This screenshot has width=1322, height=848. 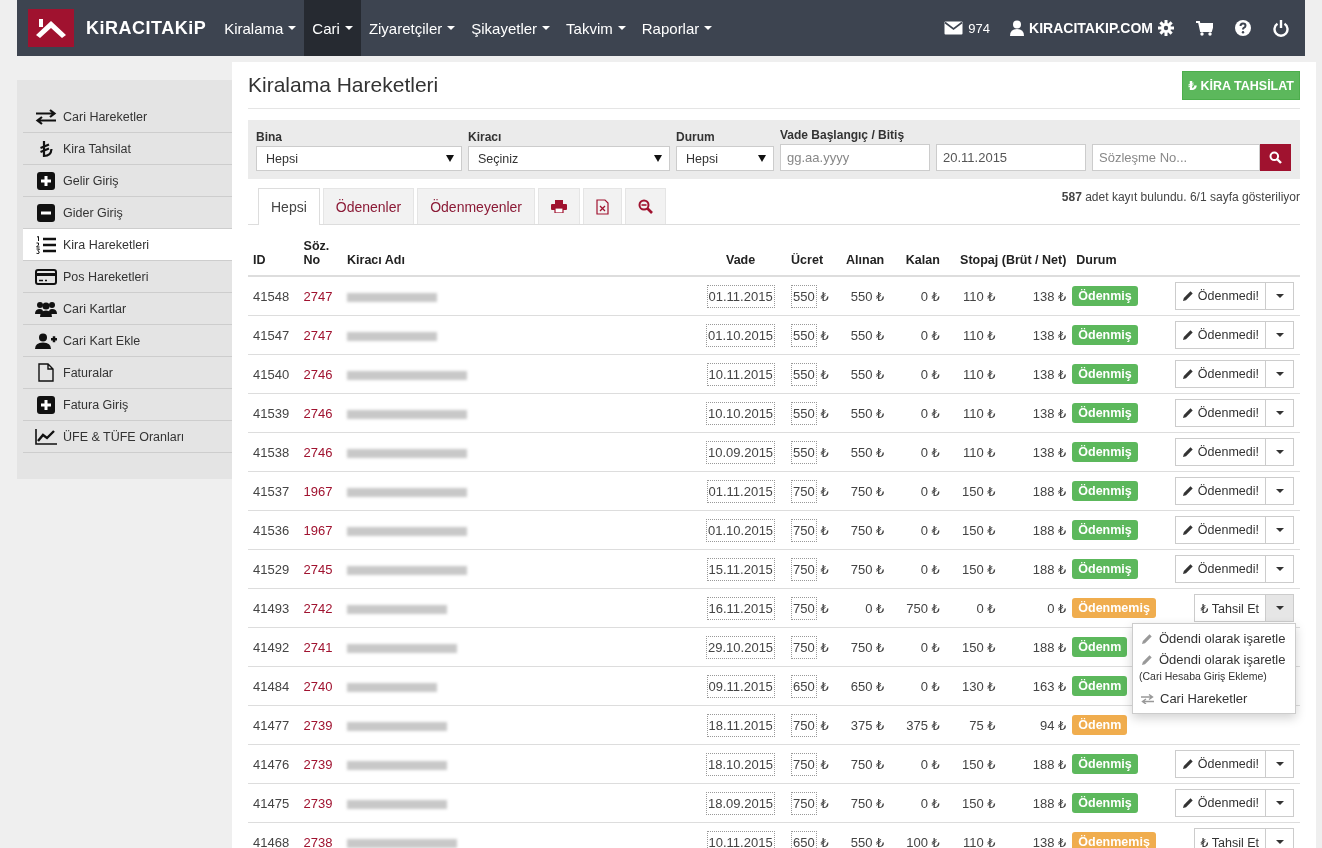 What do you see at coordinates (127, 245) in the screenshot?
I see `sidebar-item: Kira Hareketleri` at bounding box center [127, 245].